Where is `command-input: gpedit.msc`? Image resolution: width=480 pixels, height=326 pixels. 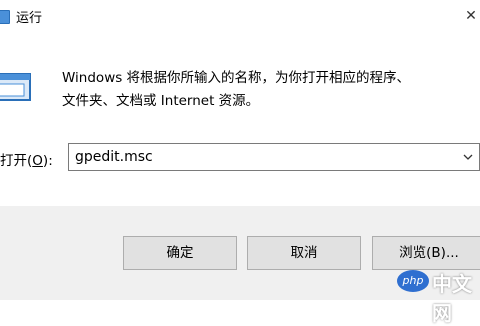 command-input: gpedit.msc is located at coordinates (114, 157).